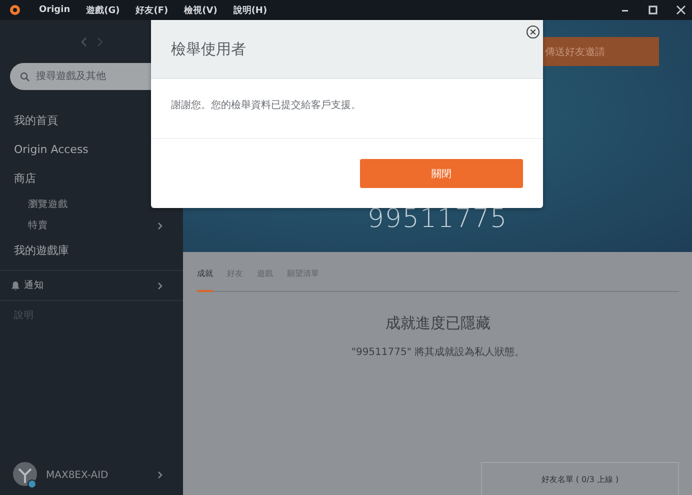 The height and width of the screenshot is (495, 692). What do you see at coordinates (441, 173) in the screenshot?
I see `close-button: 關閉` at bounding box center [441, 173].